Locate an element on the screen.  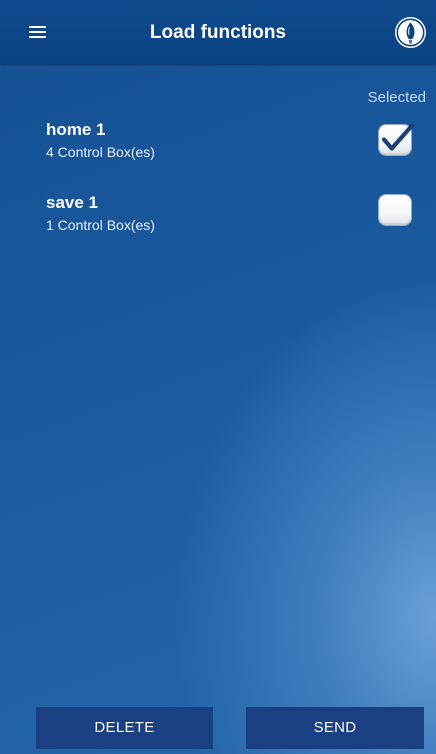
list-item-home-1: home 1 4 Control Box(es) is located at coordinates (218, 149).